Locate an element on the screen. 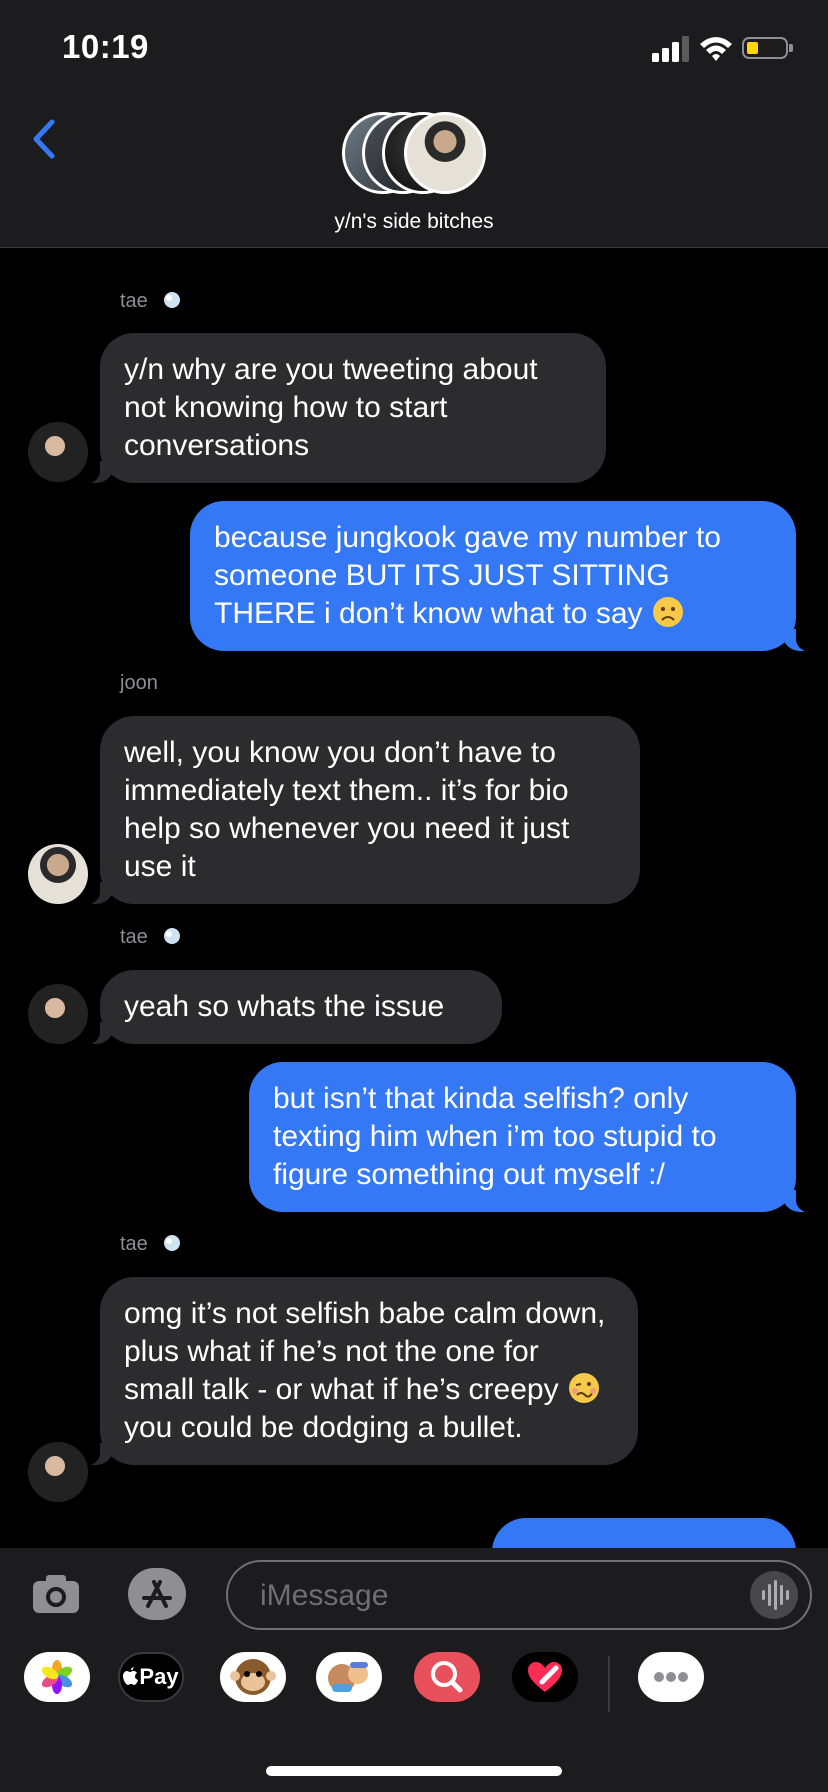 The width and height of the screenshot is (828, 1792). search-images-icon is located at coordinates (447, 1677).